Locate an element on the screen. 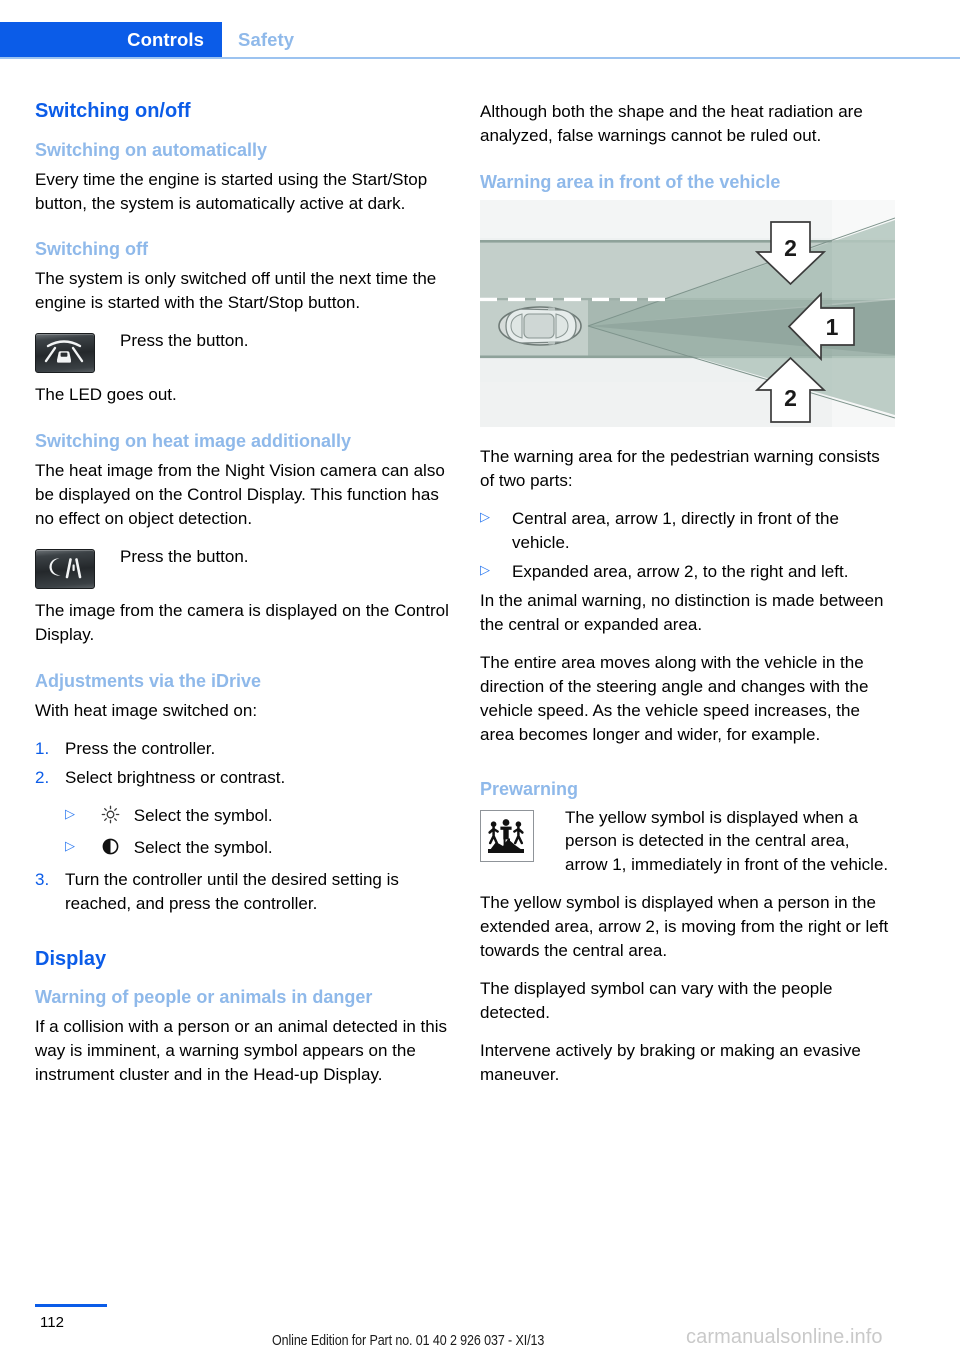 This screenshot has width=960, height=1362. step-text: Press the controller. is located at coordinates (140, 749).